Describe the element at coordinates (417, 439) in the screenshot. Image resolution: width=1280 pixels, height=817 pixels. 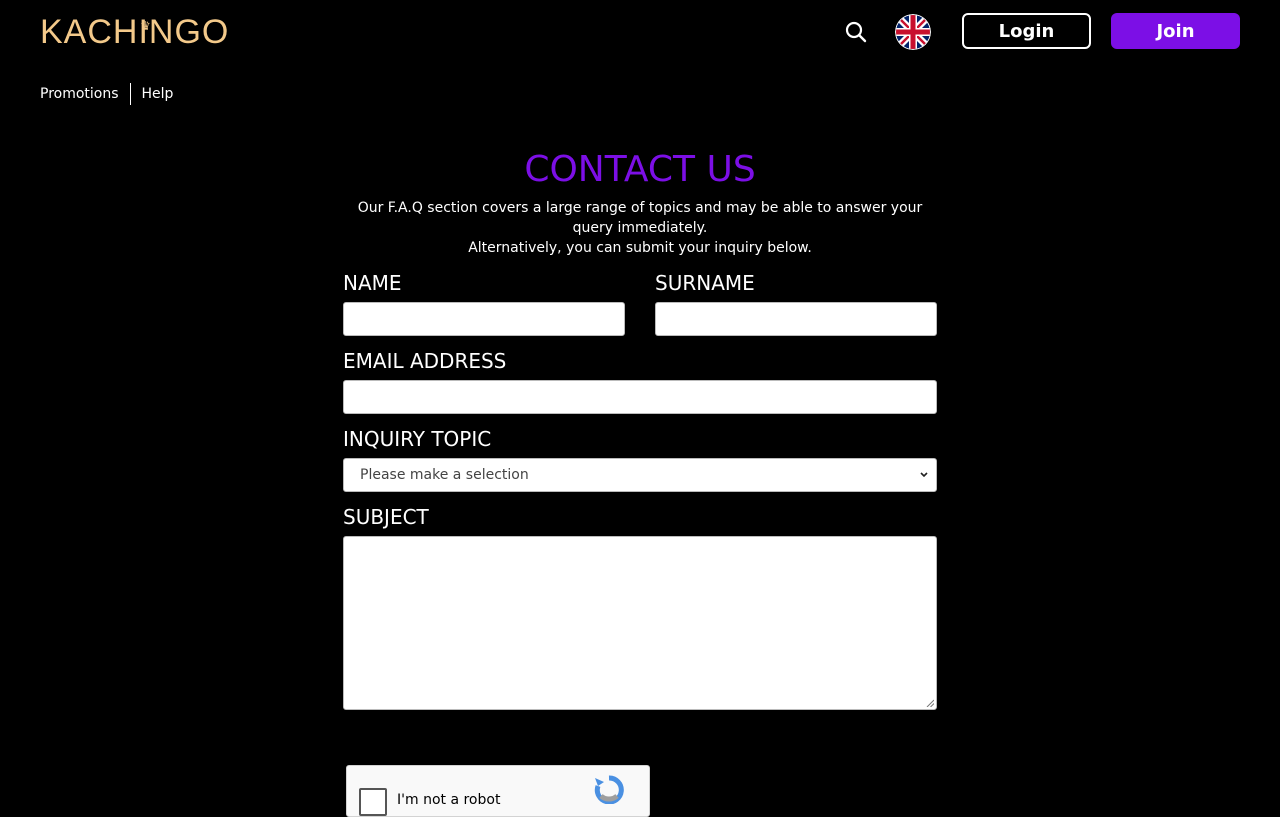
I see `topic-label: INQUIRY TOPIC` at that location.